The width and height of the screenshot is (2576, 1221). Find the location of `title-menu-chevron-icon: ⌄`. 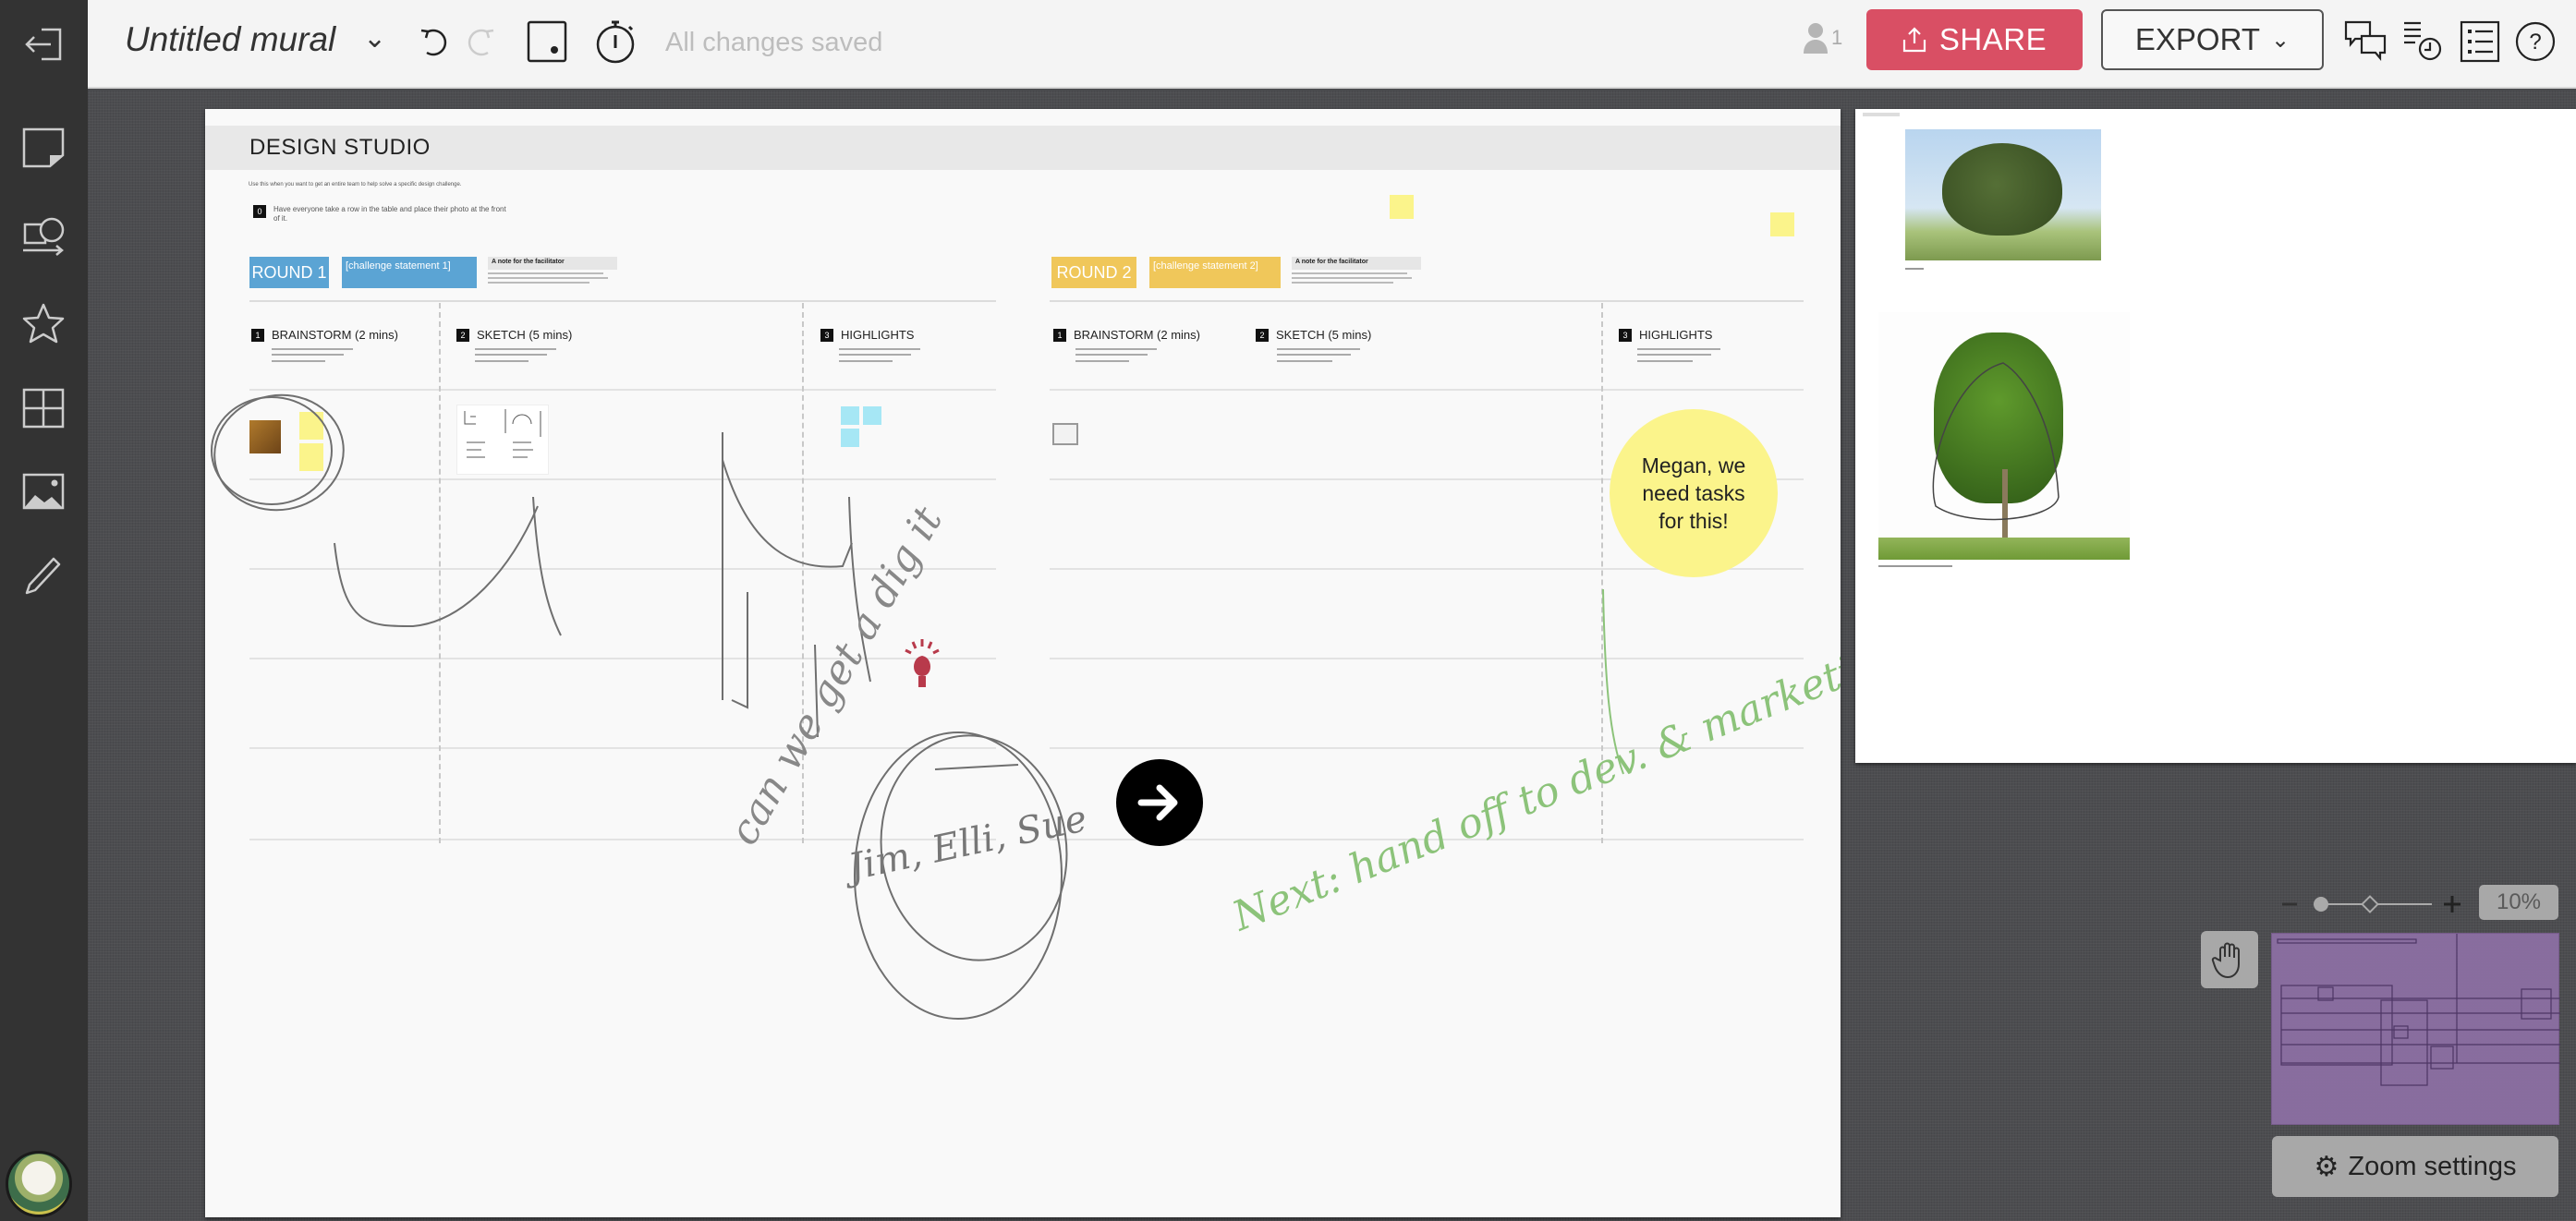

title-menu-chevron-icon: ⌄ is located at coordinates (374, 38).